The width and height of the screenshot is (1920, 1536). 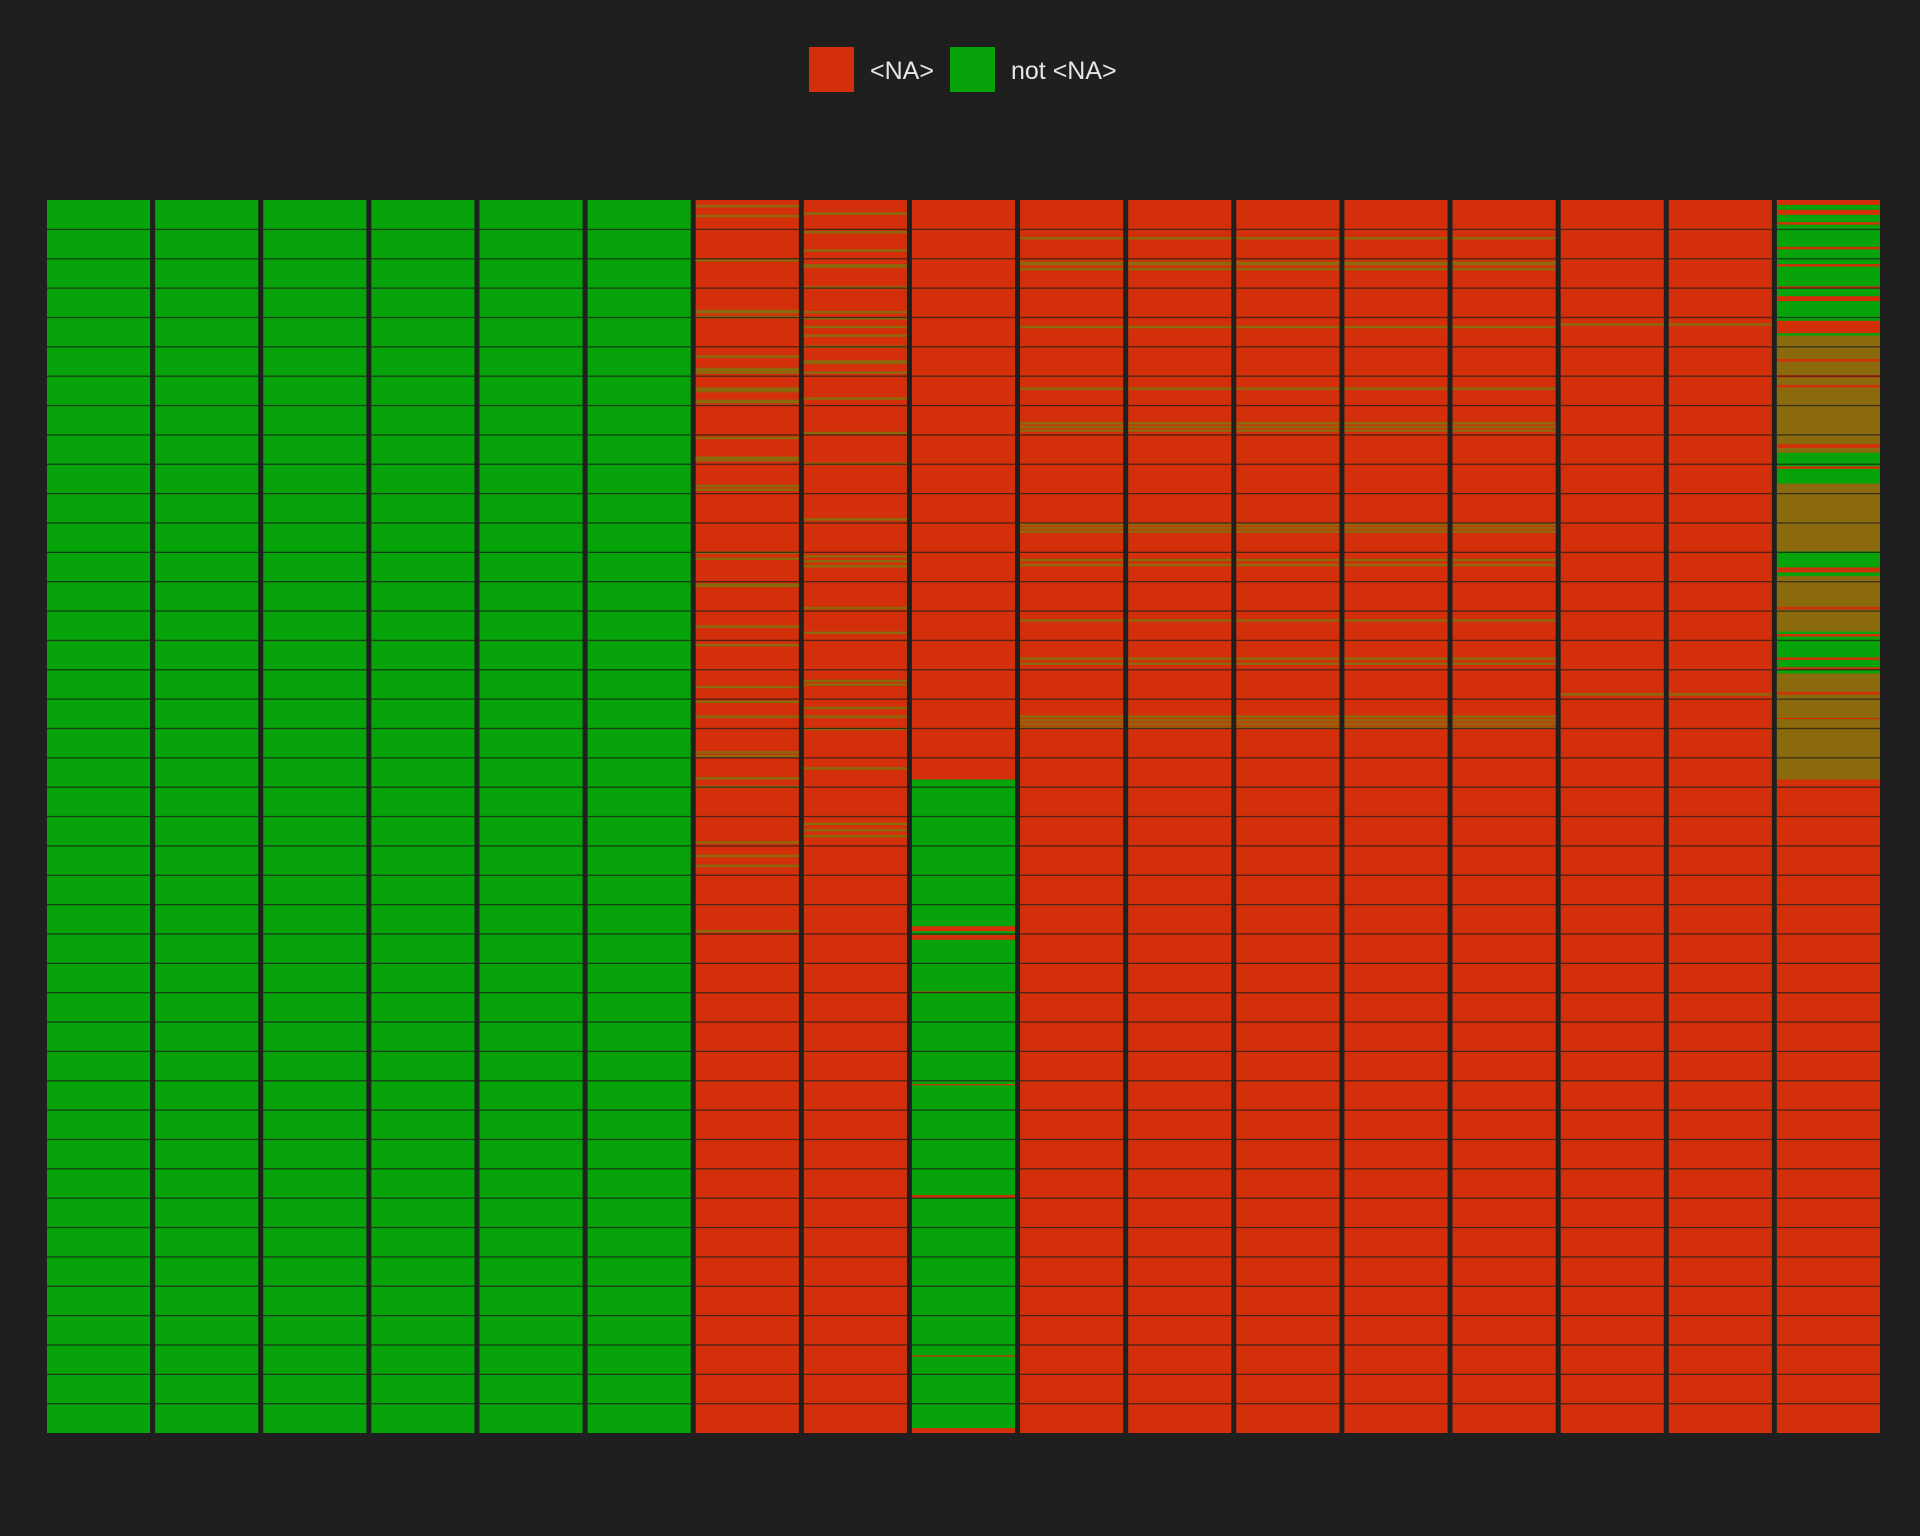 What do you see at coordinates (963, 490) in the screenshot?
I see `heatmap-cell-na-block` at bounding box center [963, 490].